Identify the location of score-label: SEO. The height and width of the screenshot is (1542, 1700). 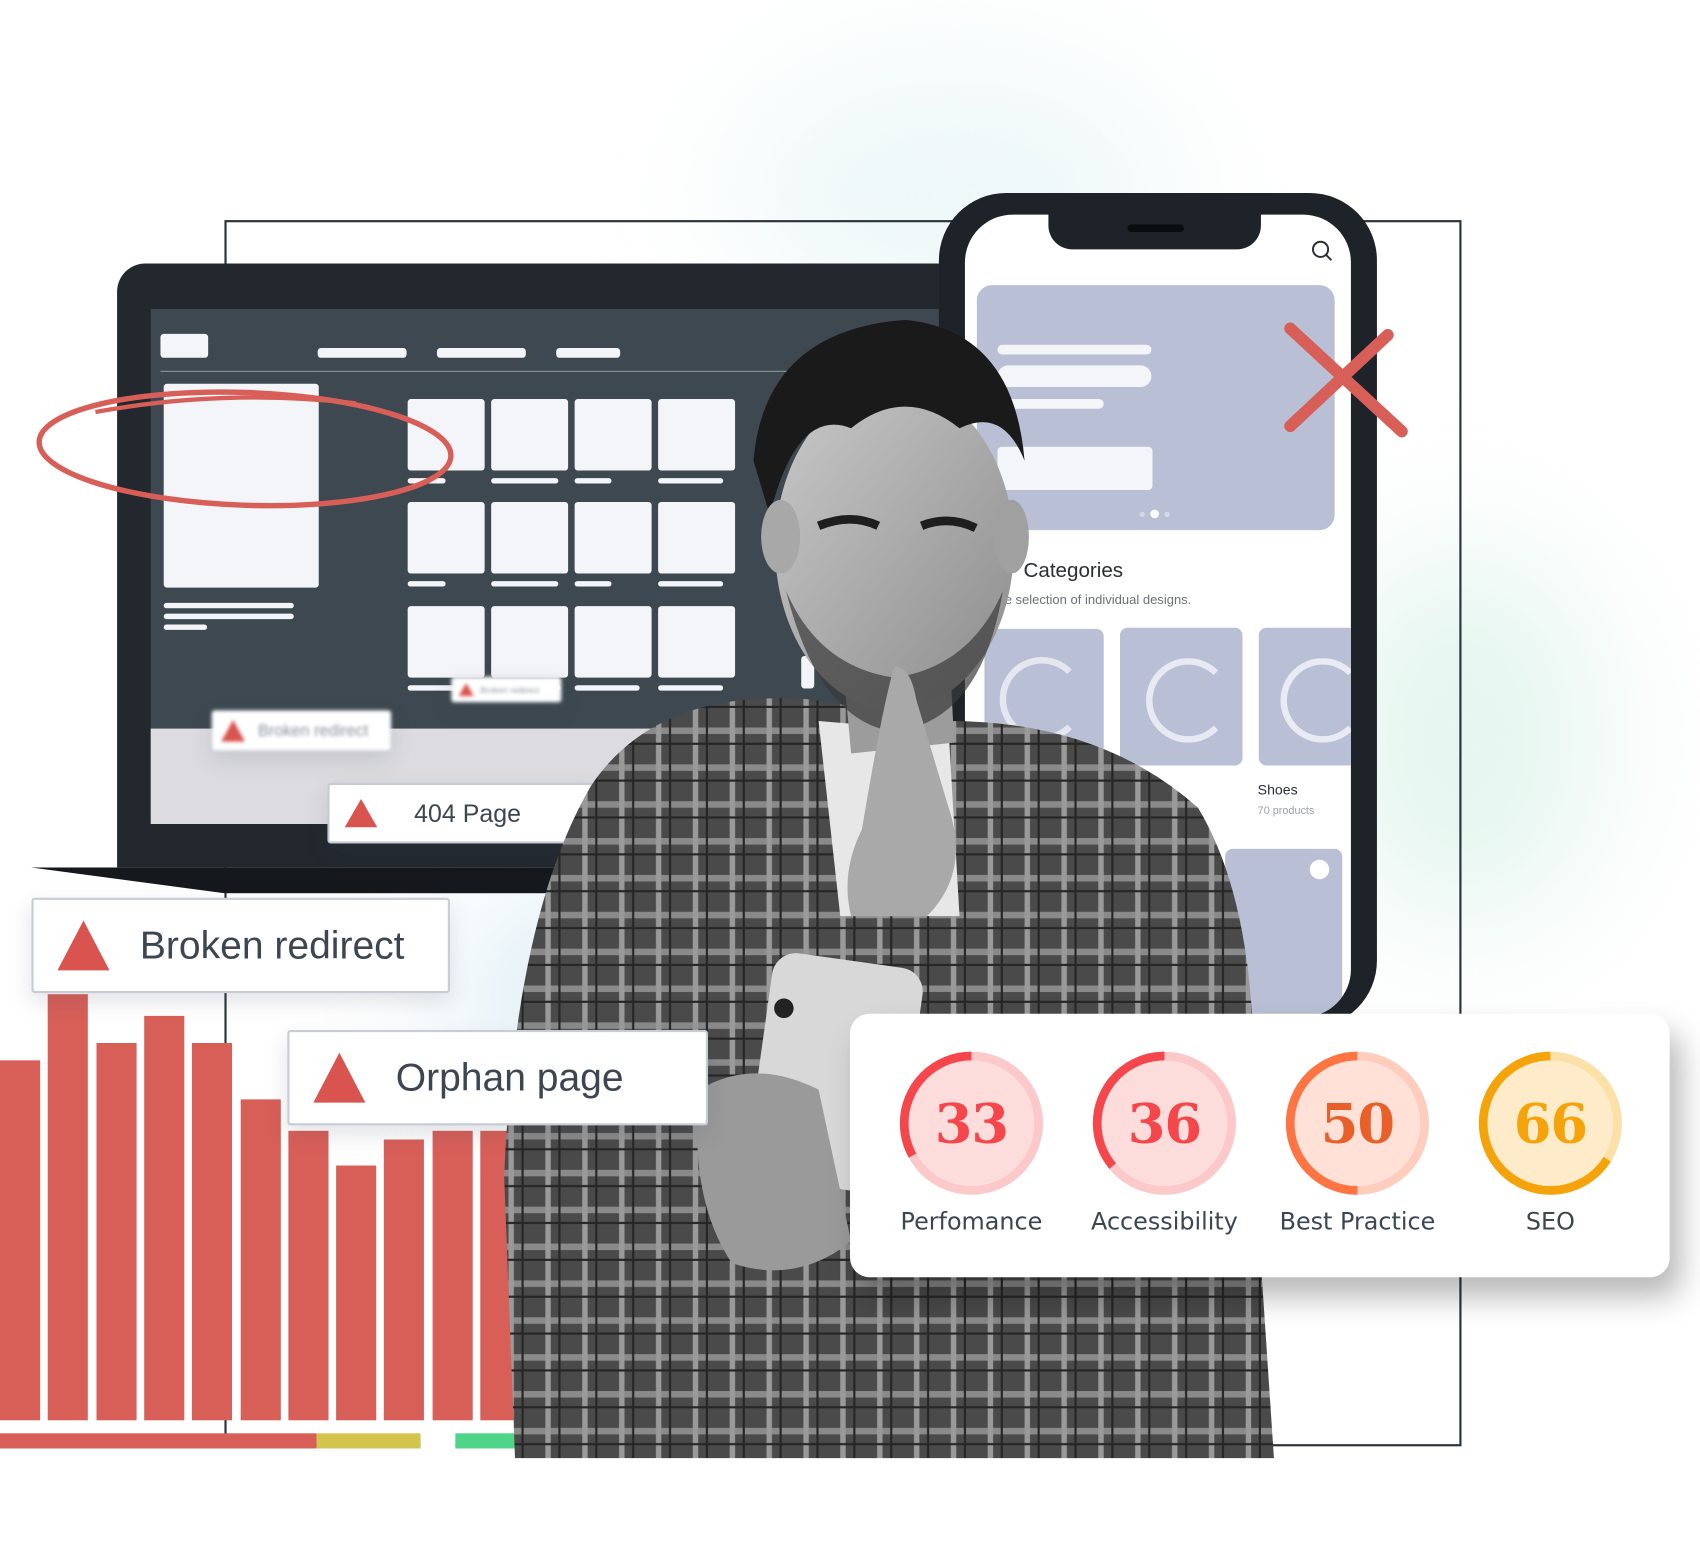
(1550, 1222).